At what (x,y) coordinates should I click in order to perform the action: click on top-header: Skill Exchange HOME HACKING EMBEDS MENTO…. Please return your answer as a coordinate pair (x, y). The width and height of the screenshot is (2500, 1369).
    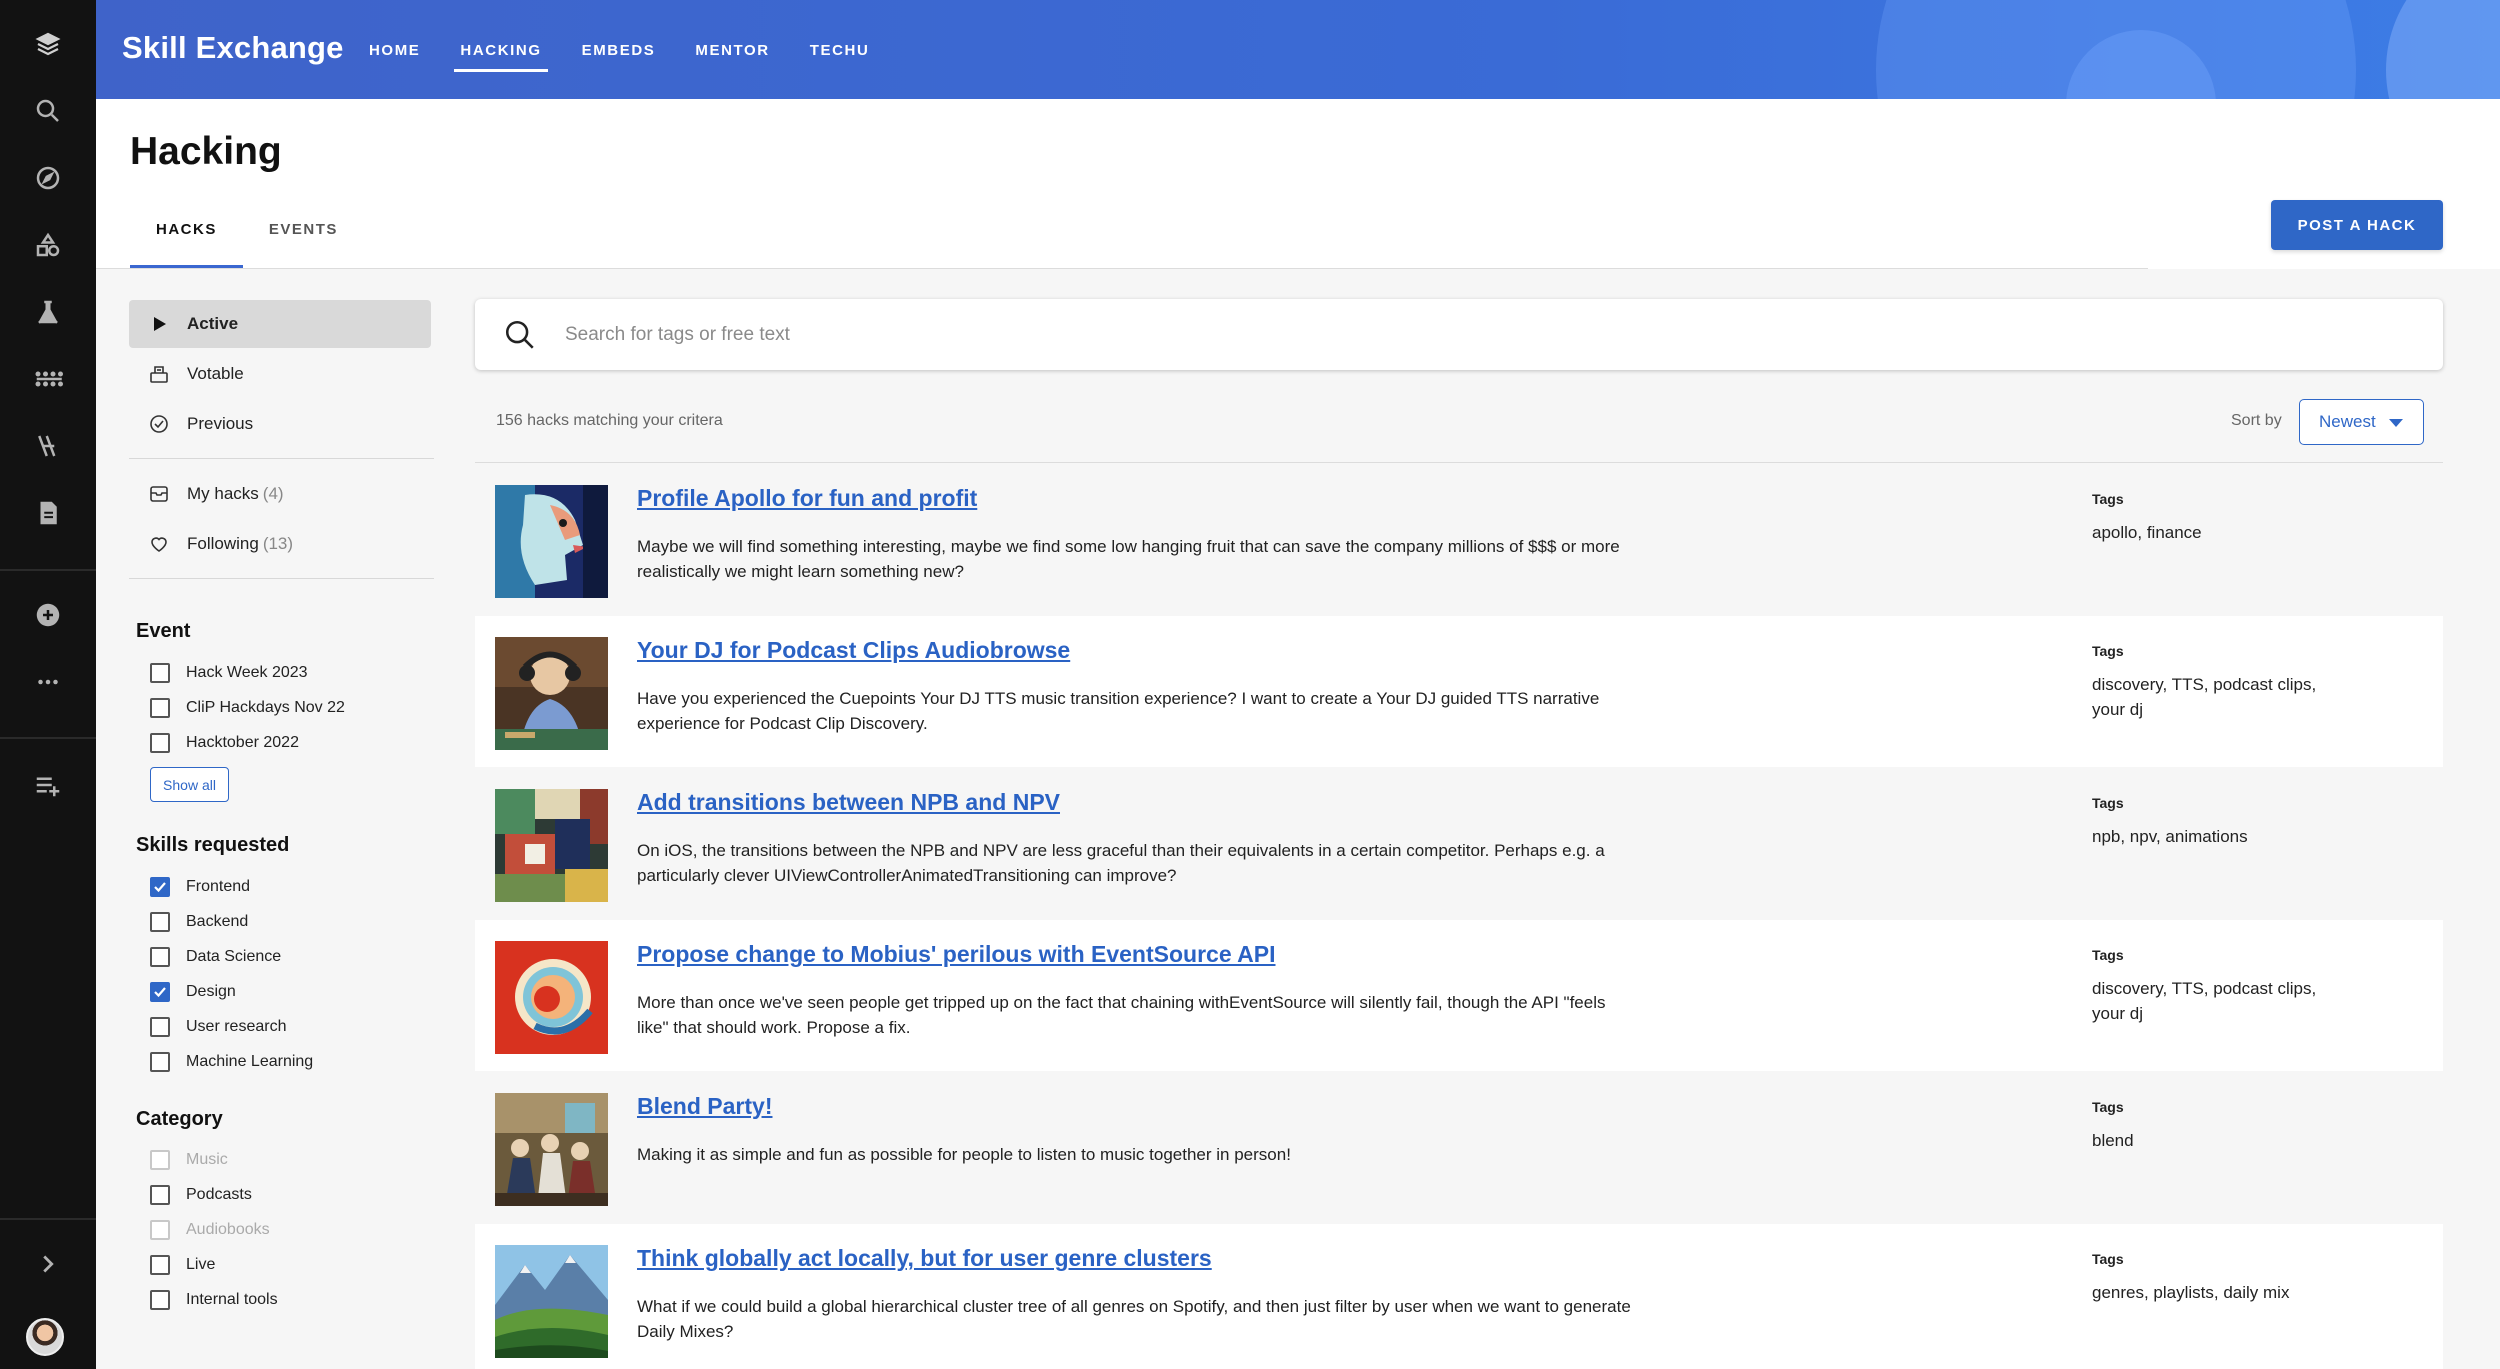
    Looking at the image, I should click on (1298, 49).